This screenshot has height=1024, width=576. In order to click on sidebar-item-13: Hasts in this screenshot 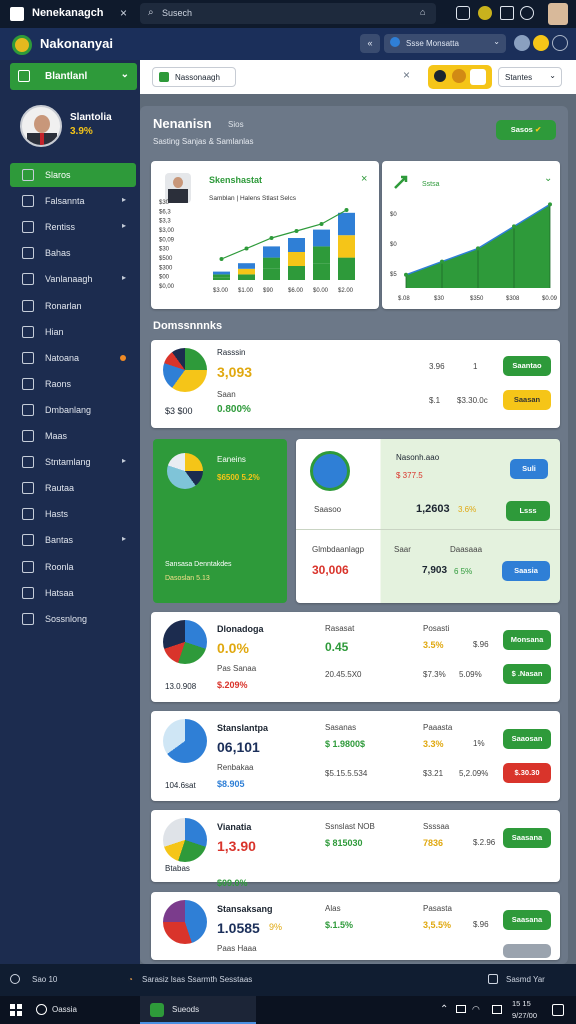, I will do `click(73, 514)`.